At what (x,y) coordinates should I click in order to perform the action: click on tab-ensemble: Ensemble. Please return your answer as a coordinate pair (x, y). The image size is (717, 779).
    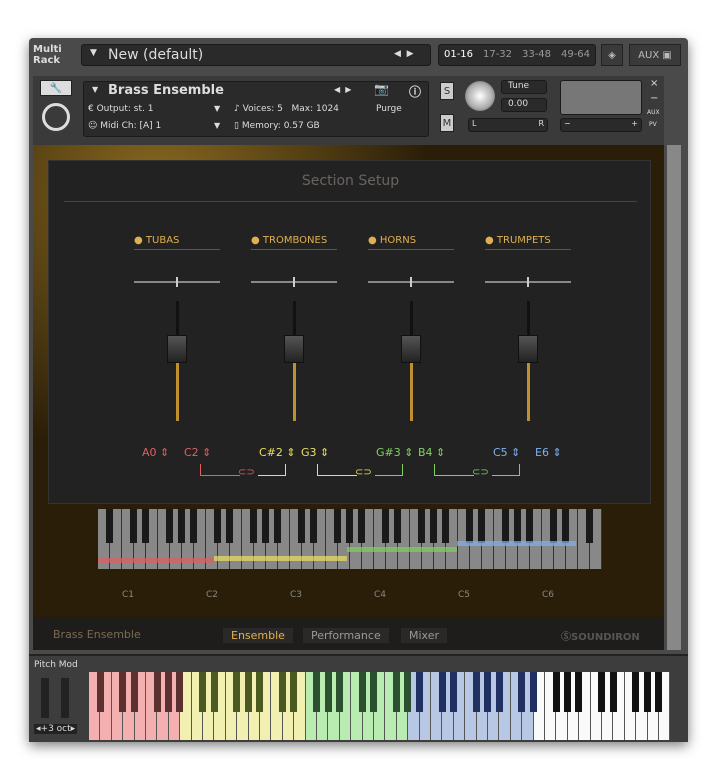
    Looking at the image, I should click on (258, 635).